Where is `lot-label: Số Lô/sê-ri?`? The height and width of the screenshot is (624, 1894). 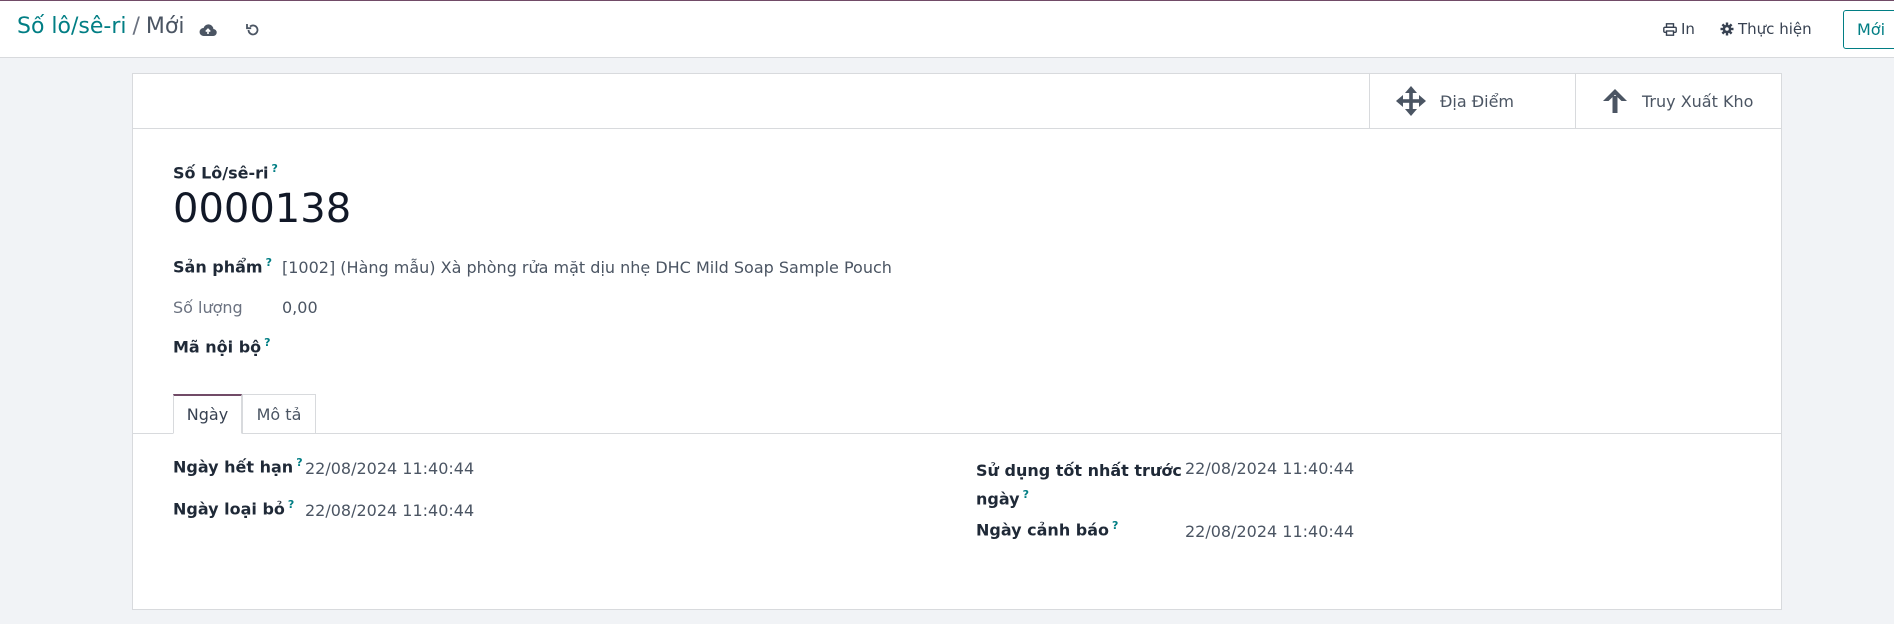 lot-label: Số Lô/sê-ri? is located at coordinates (225, 172).